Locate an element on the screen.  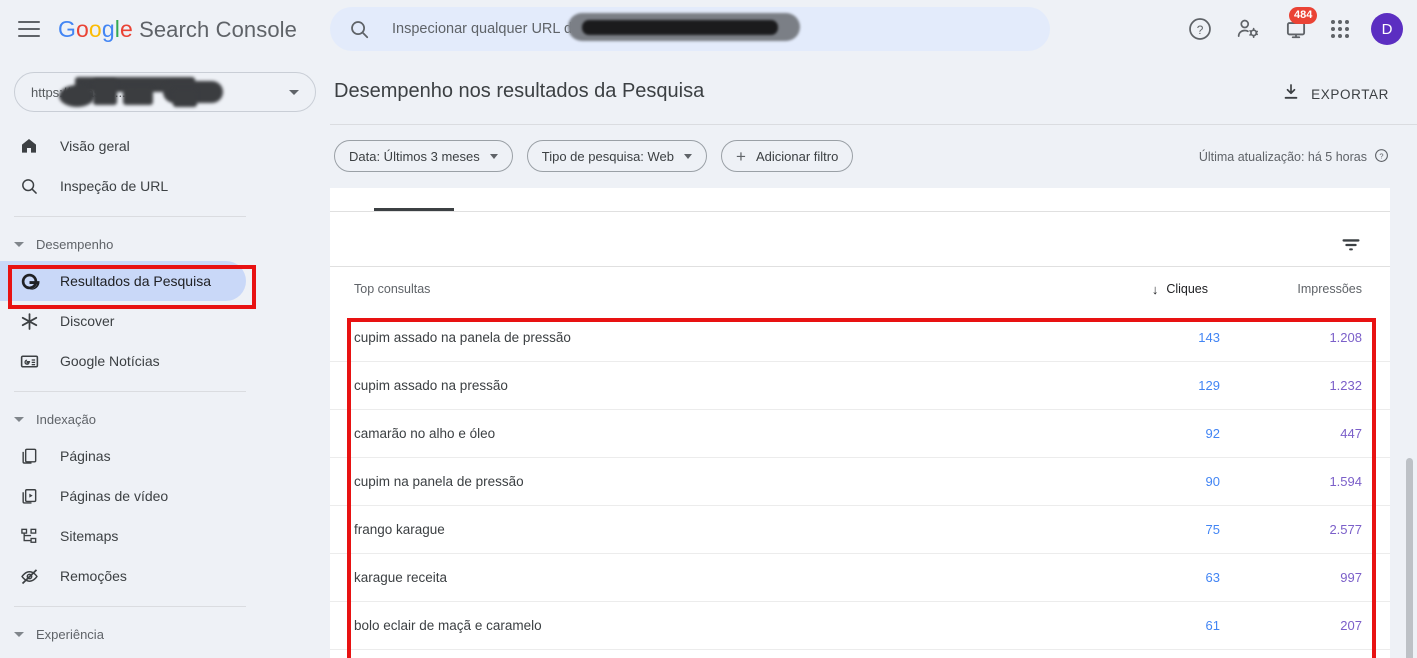
table-row: frango karague 75 2.577 is located at coordinates (860, 530).